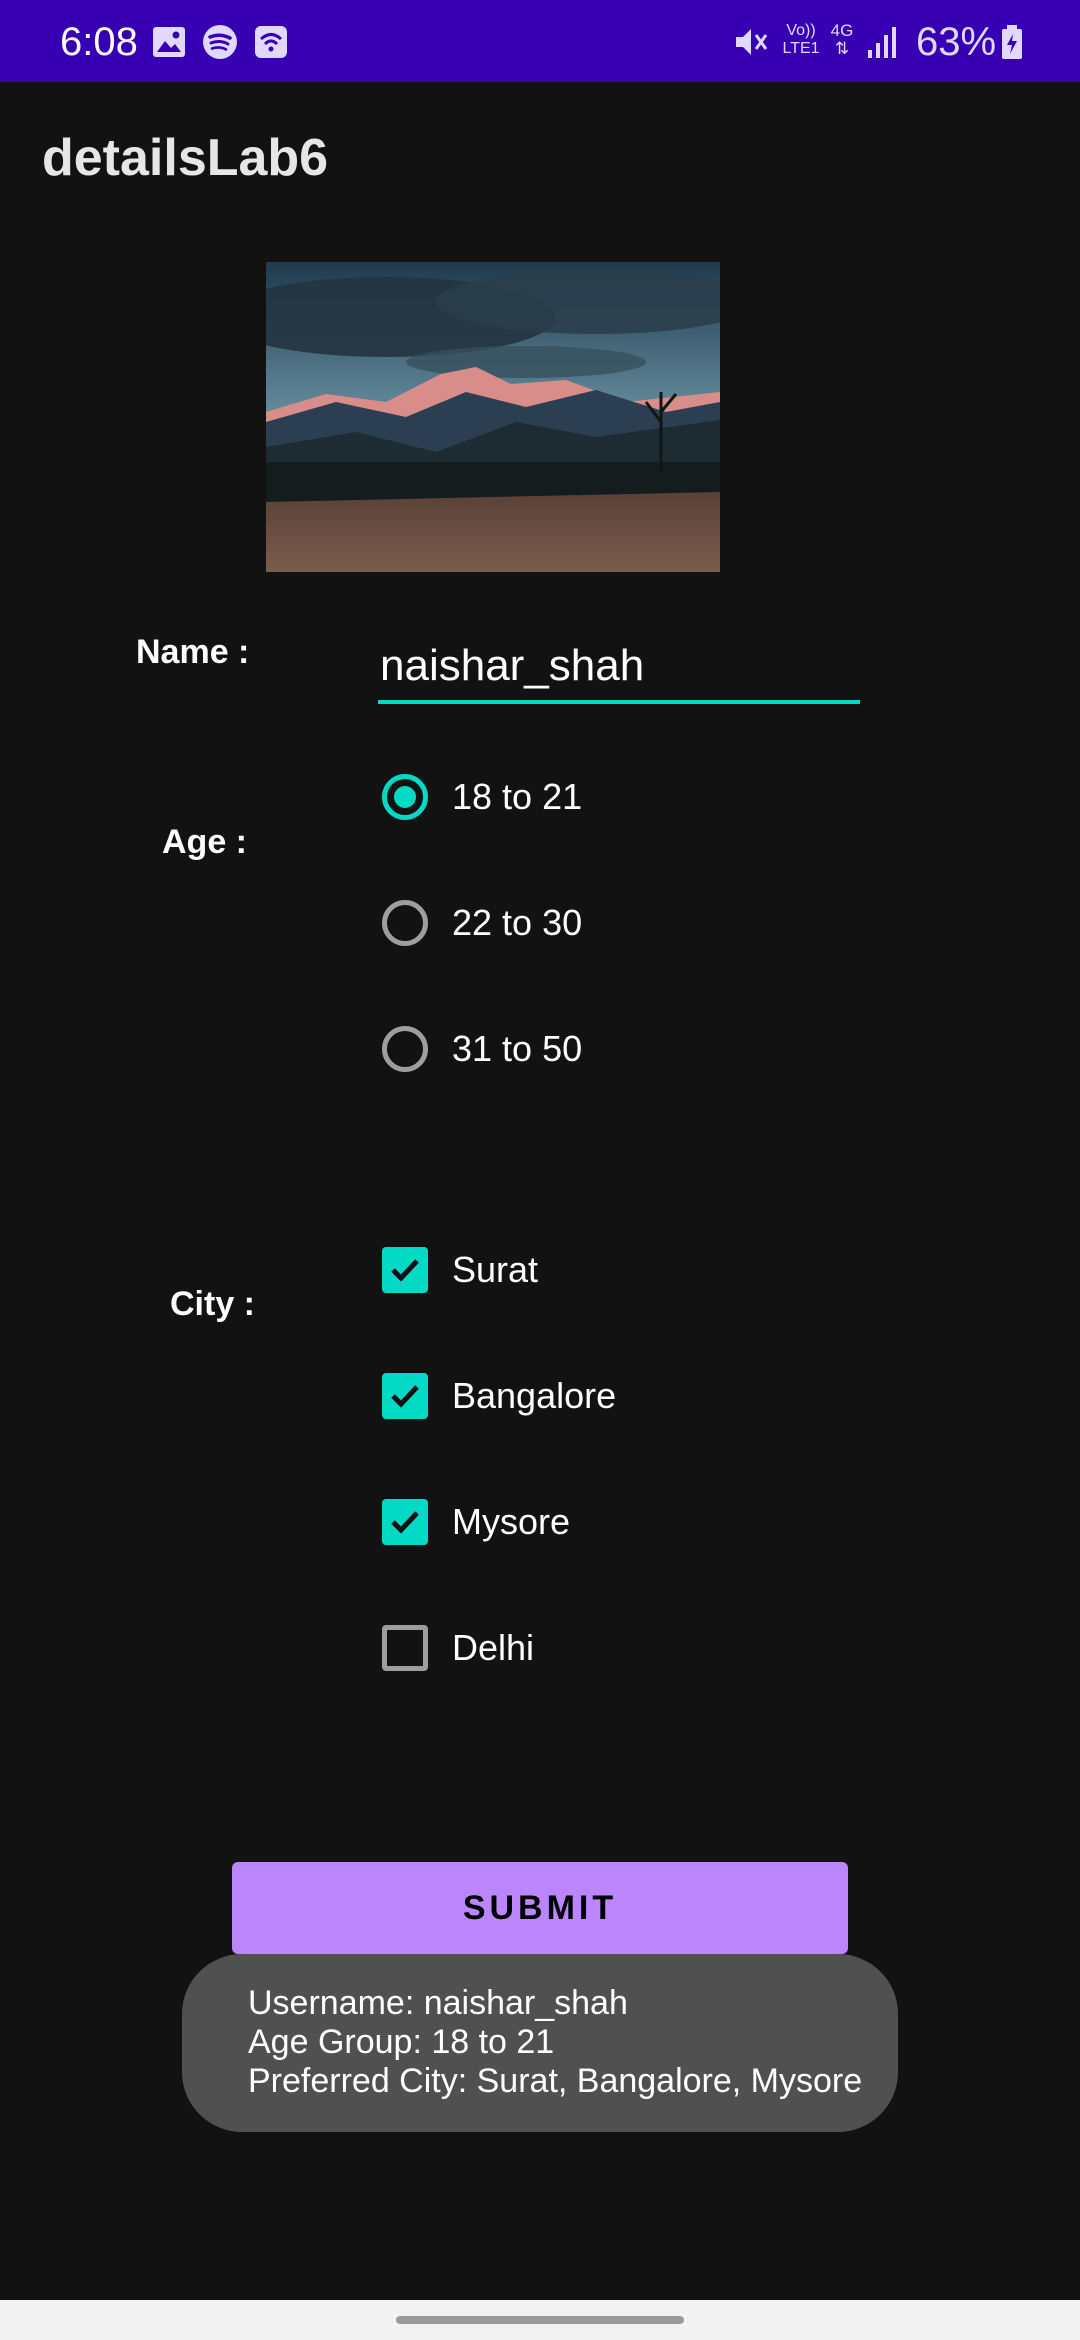  Describe the element at coordinates (842, 39) in the screenshot. I see `data-4g-icon: 4G ⇅` at that location.